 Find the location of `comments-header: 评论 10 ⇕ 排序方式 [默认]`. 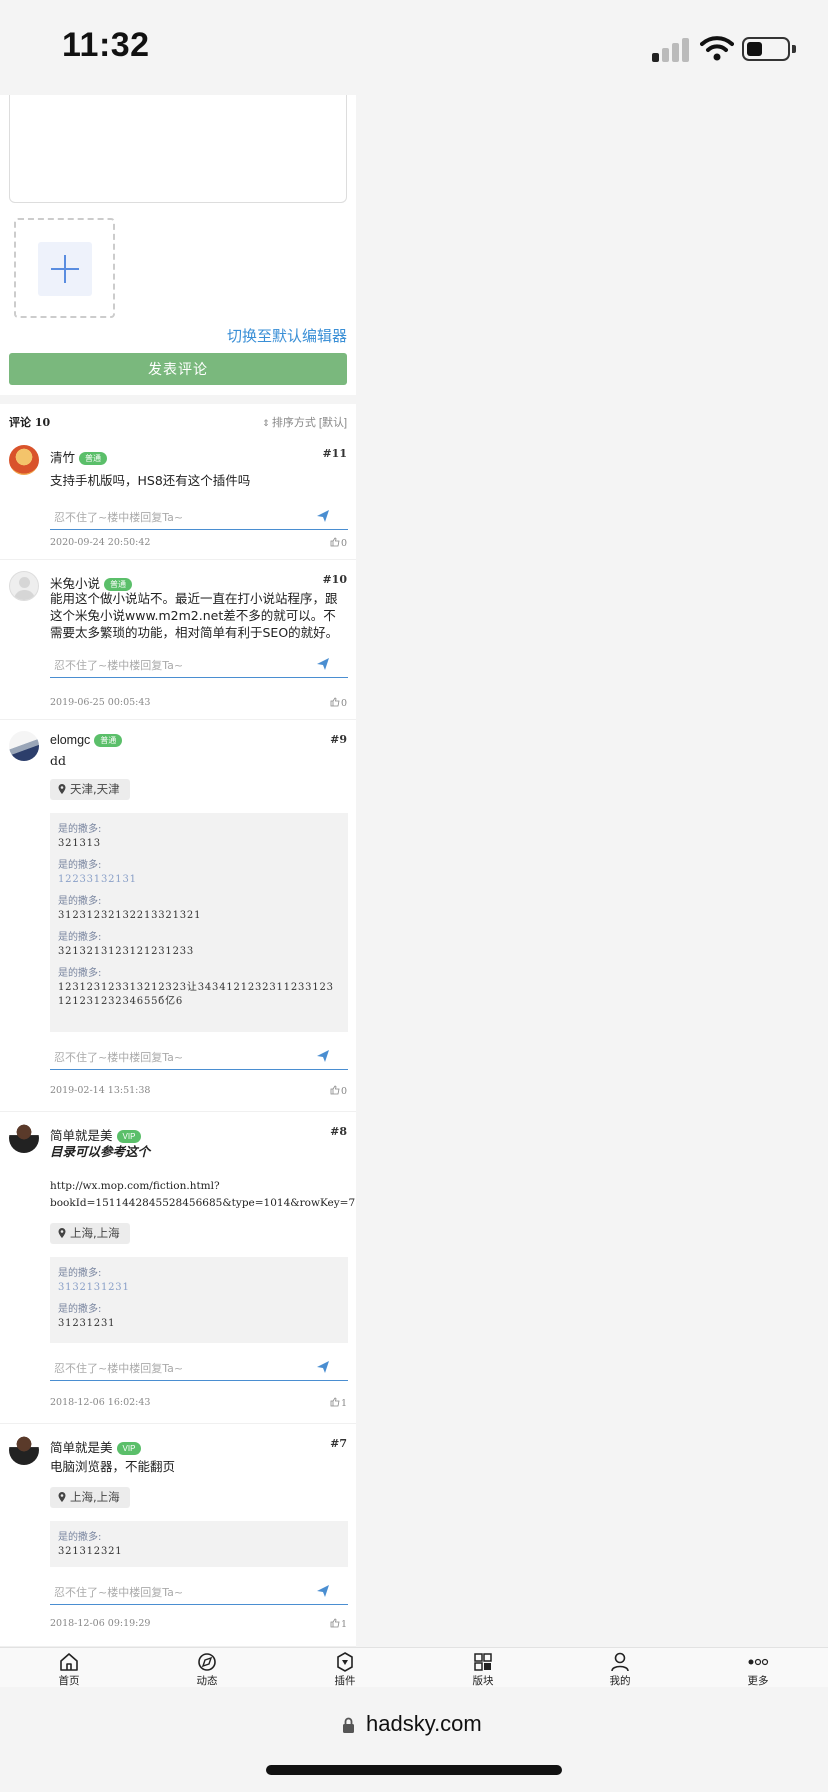

comments-header: 评论 10 ⇕ 排序方式 [默认] is located at coordinates (178, 419).